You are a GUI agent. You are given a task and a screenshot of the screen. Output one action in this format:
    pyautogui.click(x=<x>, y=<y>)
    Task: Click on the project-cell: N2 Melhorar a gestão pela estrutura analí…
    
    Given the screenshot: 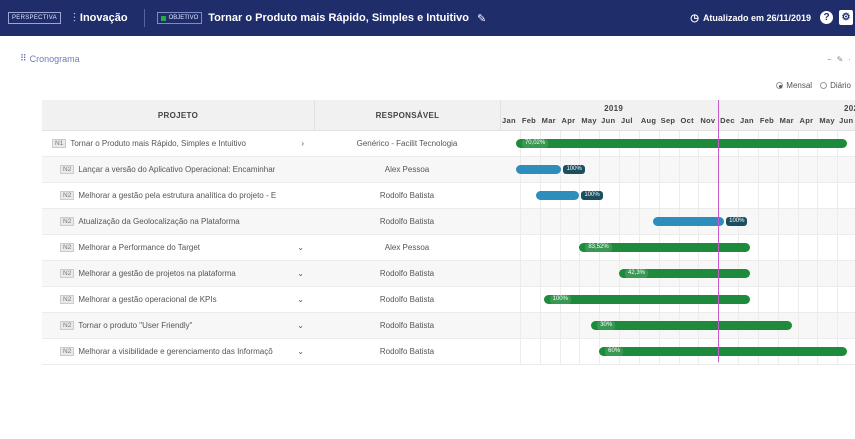 What is the action you would take?
    pyautogui.click(x=178, y=195)
    